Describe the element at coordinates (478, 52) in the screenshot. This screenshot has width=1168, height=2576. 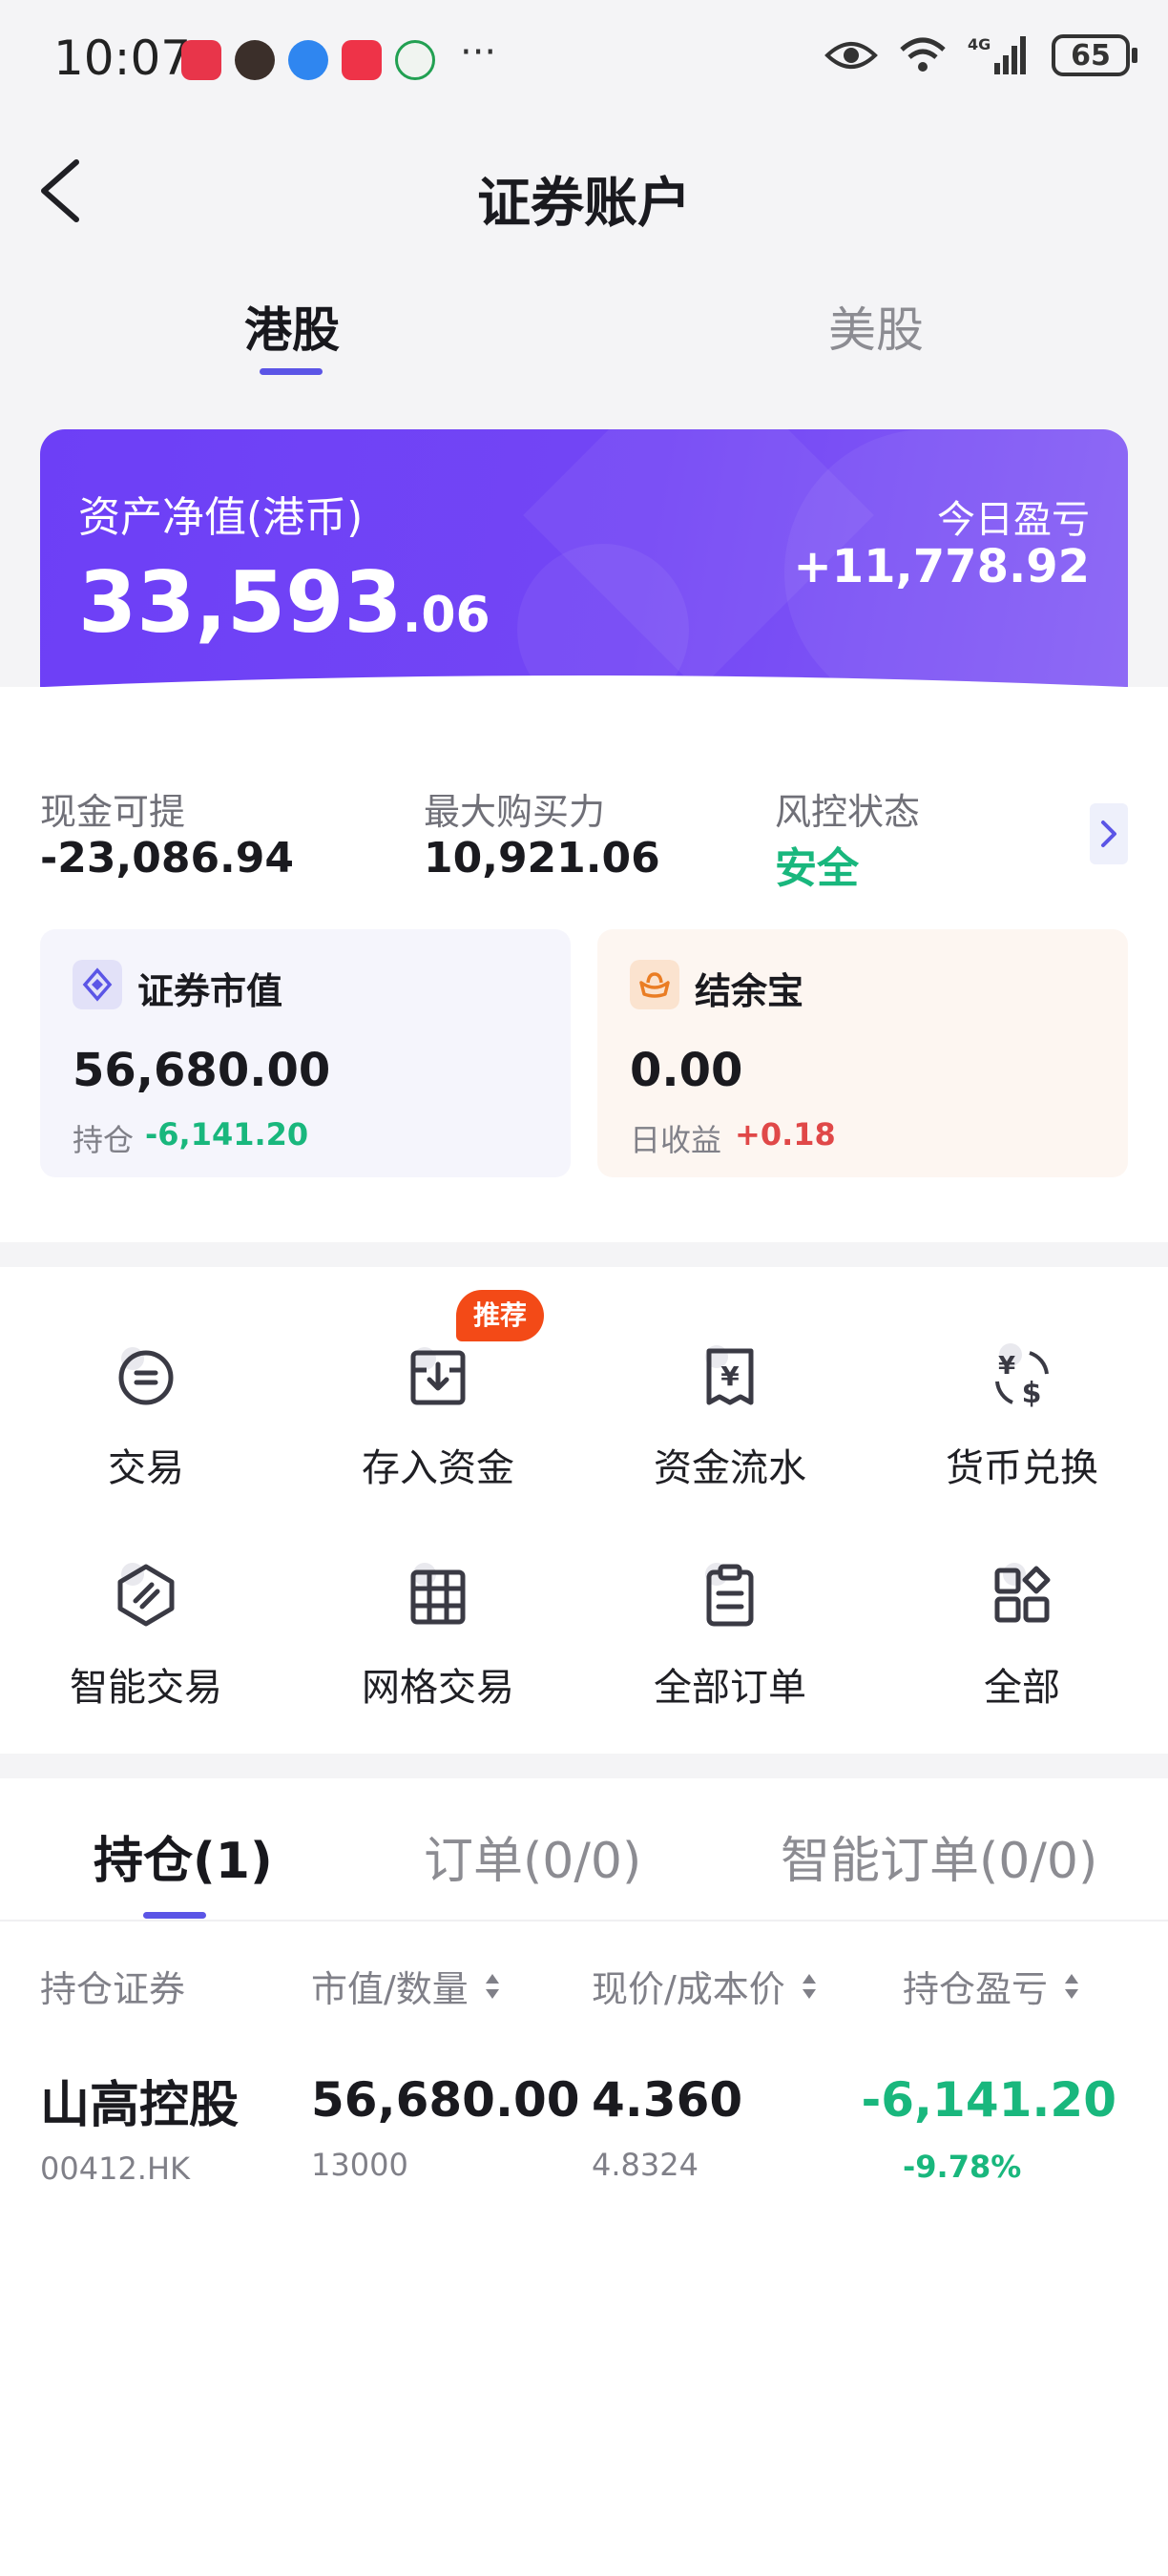
I see `more-notifications-icon: ···` at that location.